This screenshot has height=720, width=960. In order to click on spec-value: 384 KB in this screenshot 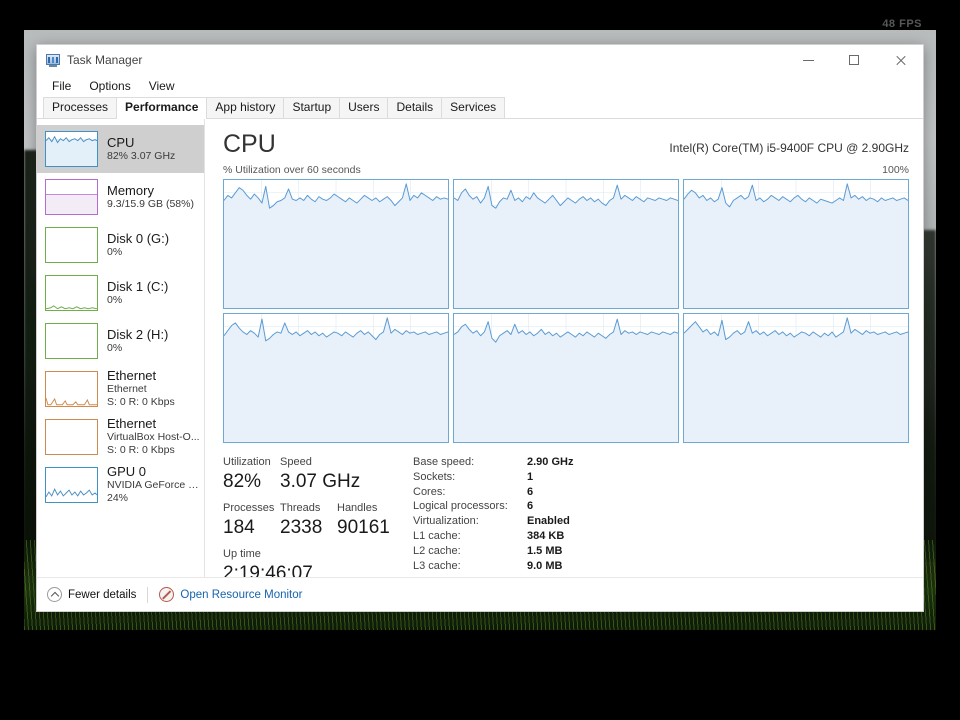, I will do `click(546, 535)`.